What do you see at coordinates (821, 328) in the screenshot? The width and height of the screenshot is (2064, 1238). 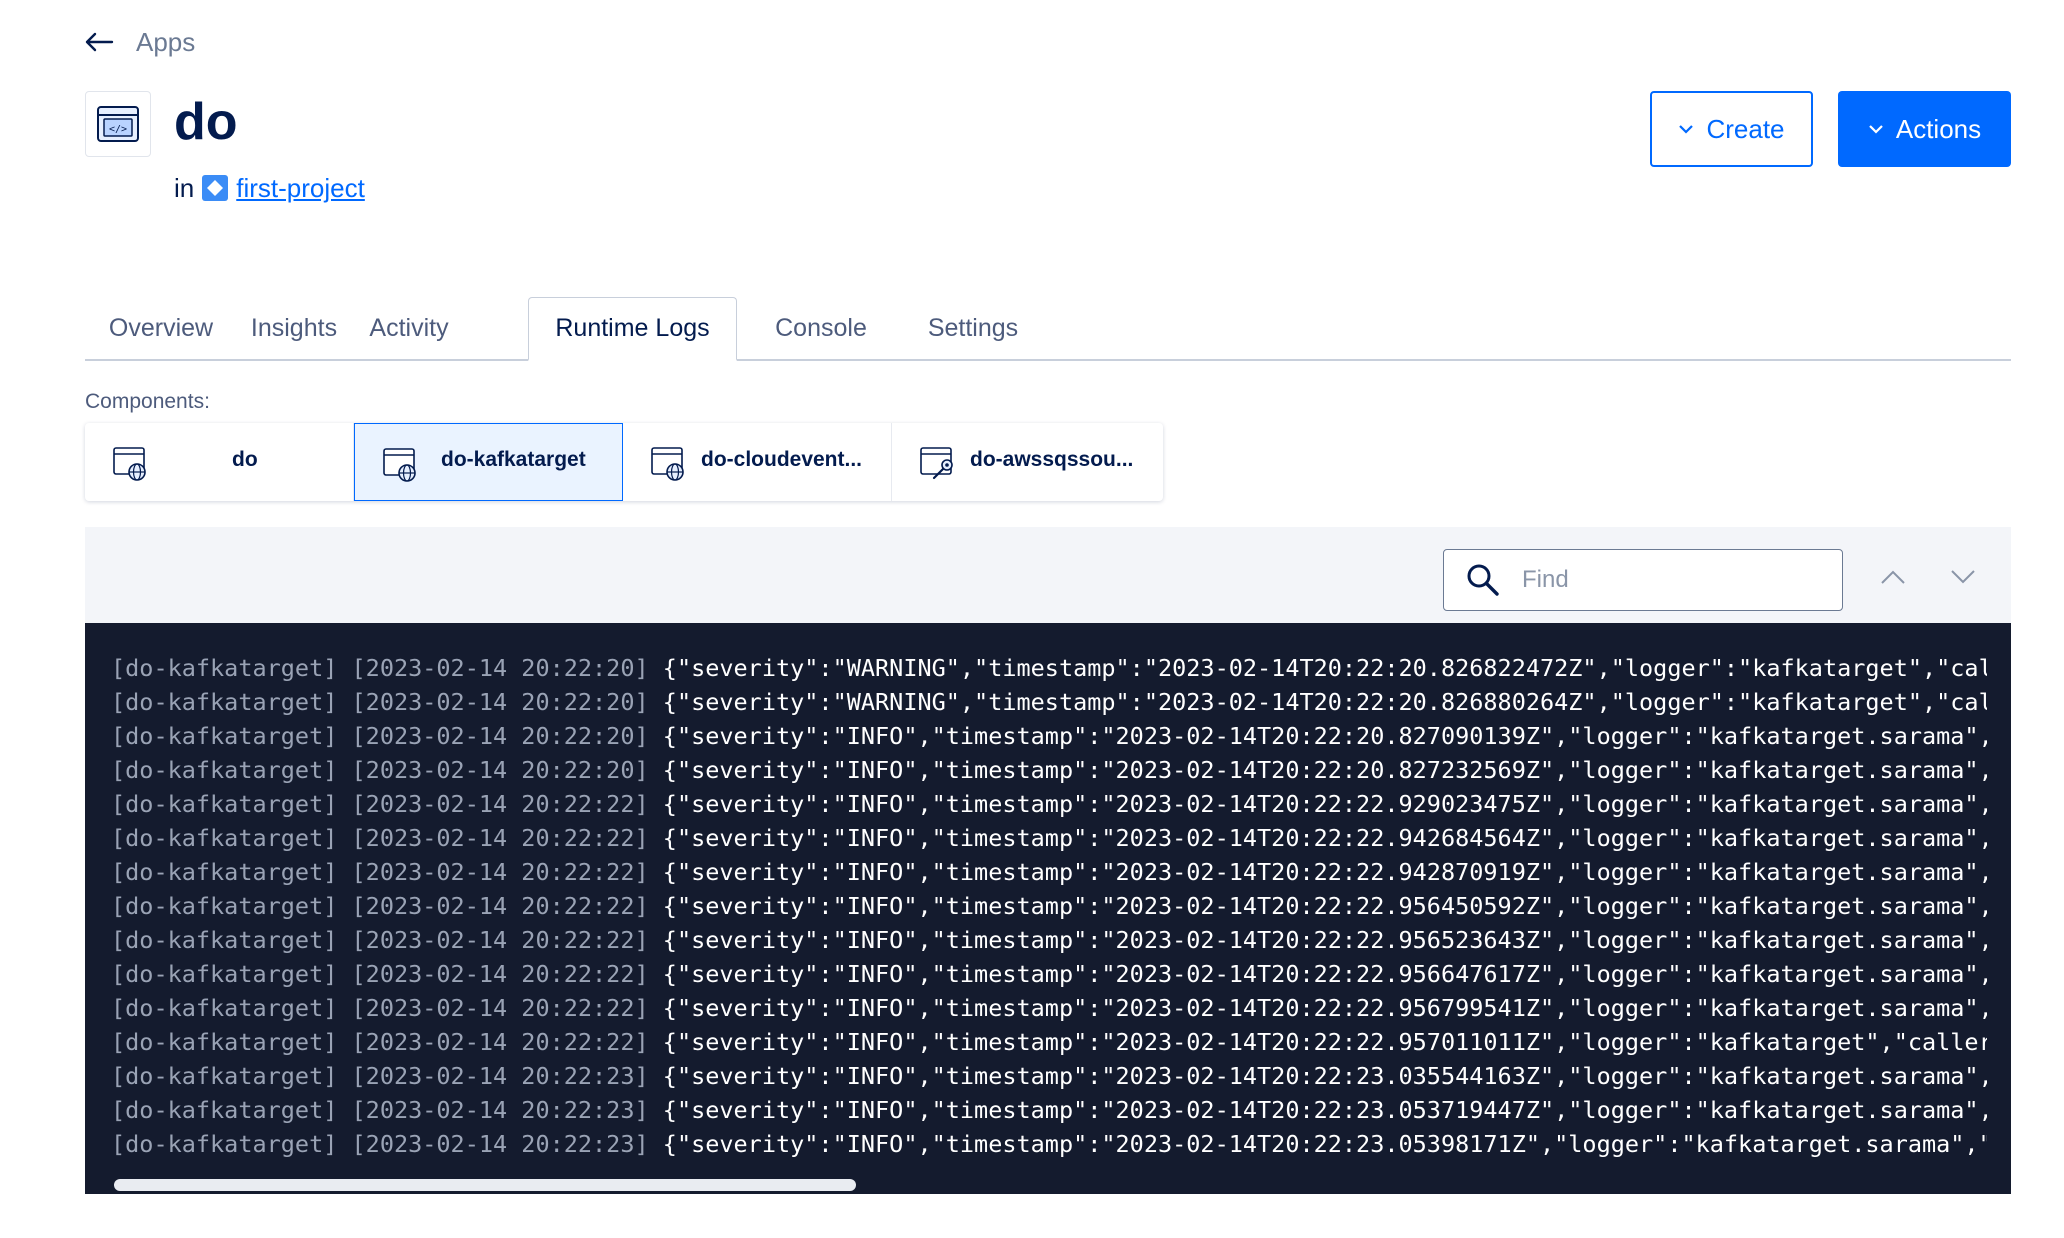 I see `tab-console: Console` at bounding box center [821, 328].